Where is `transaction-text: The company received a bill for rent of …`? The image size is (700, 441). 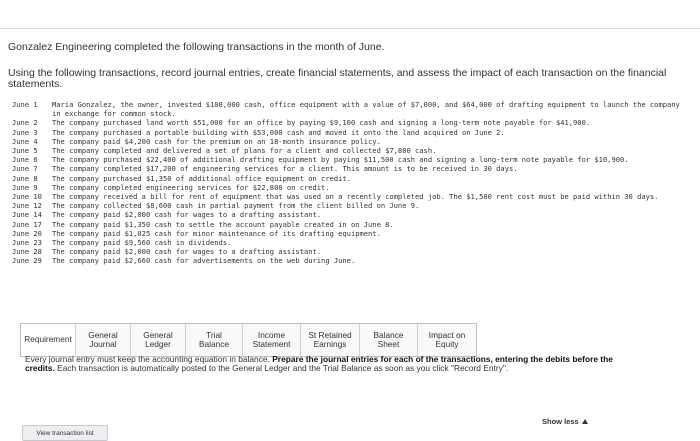 transaction-text: The company received a bill for rent of … is located at coordinates (355, 197).